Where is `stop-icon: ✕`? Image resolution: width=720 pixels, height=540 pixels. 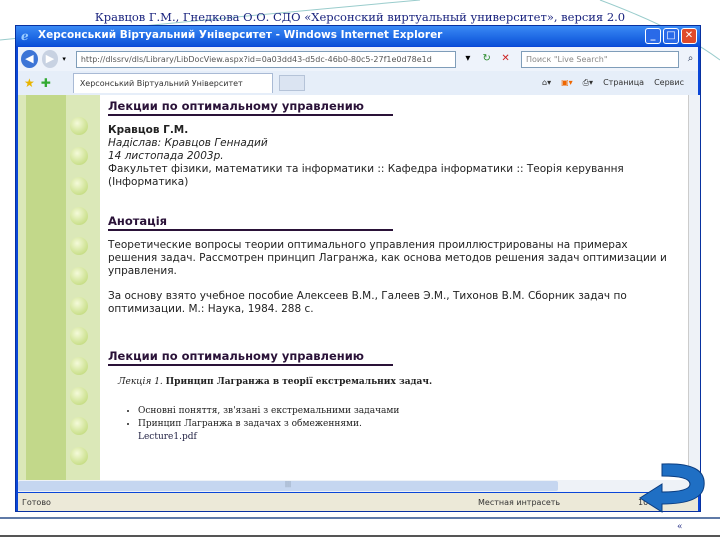 stop-icon: ✕ is located at coordinates (505, 59).